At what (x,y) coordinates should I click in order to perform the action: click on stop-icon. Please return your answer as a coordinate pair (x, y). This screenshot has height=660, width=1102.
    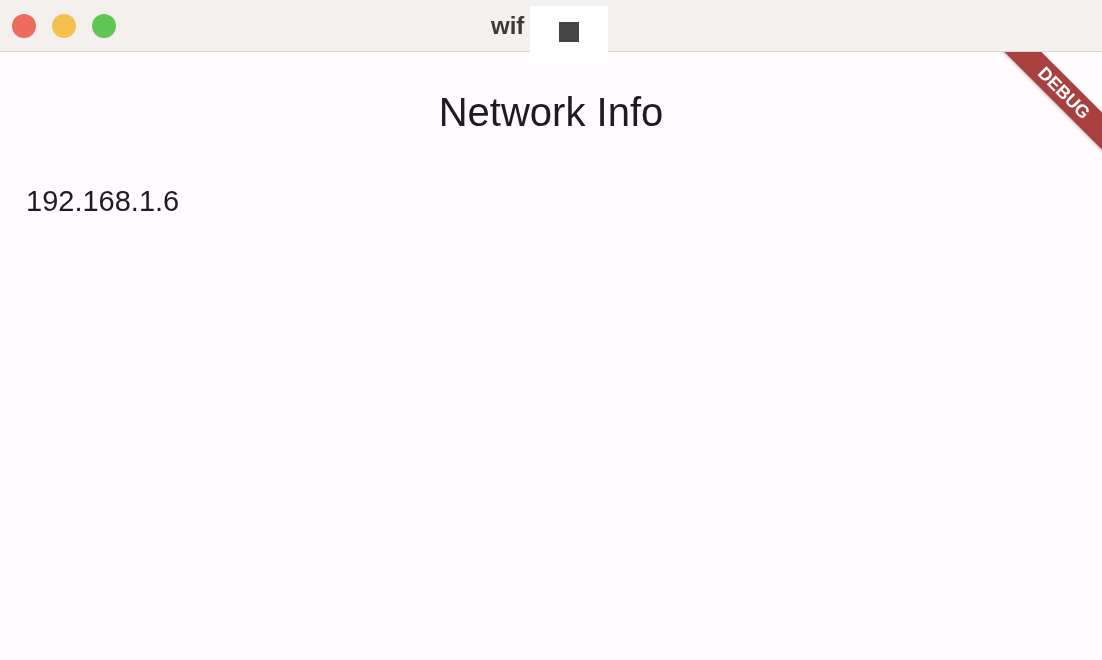
    Looking at the image, I should click on (569, 32).